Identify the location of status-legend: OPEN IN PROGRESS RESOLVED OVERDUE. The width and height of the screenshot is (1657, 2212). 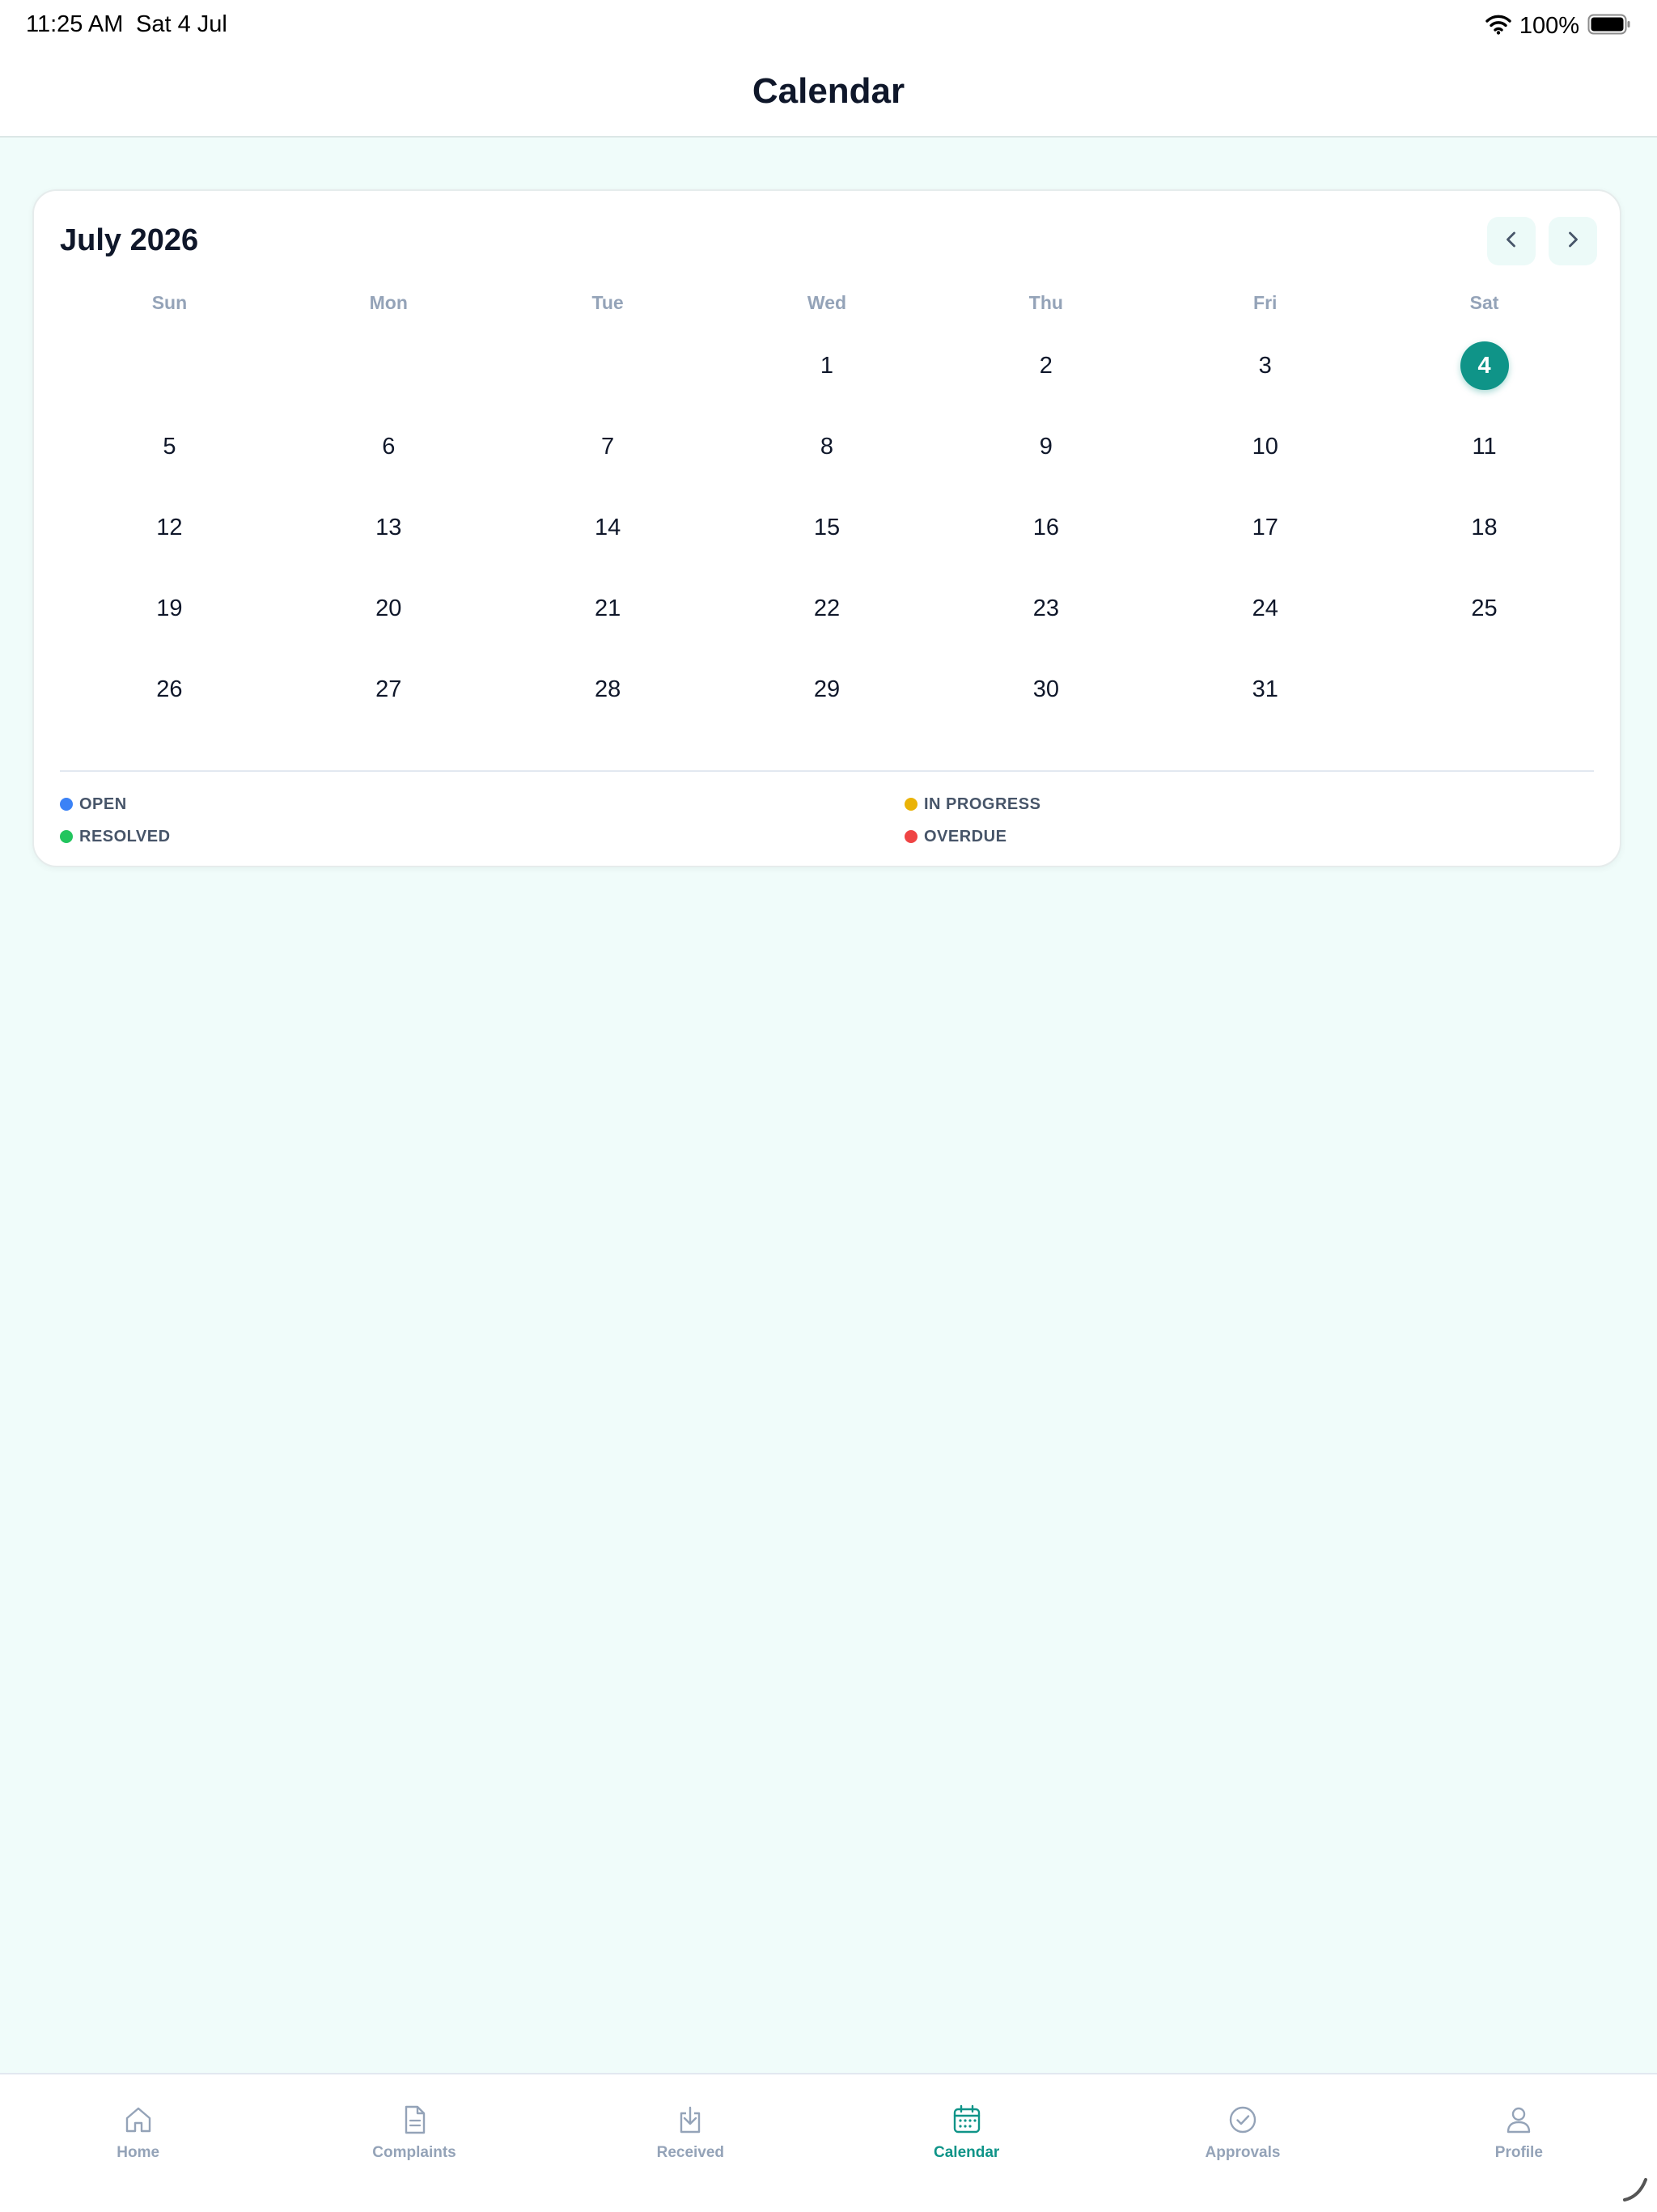
(827, 820).